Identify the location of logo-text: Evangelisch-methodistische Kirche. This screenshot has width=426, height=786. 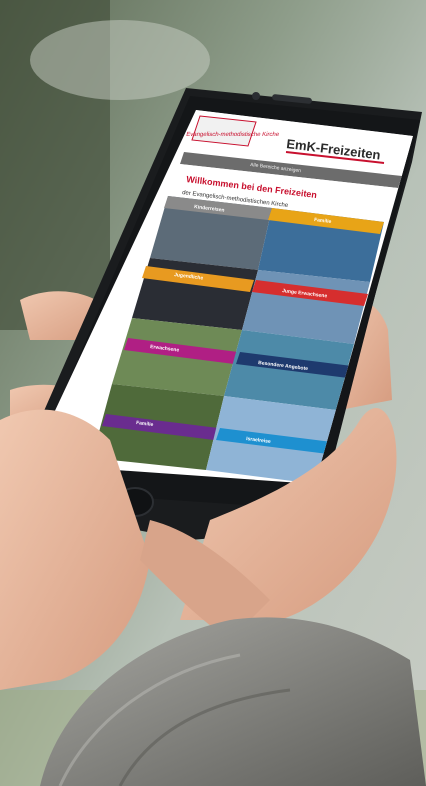
(233, 135).